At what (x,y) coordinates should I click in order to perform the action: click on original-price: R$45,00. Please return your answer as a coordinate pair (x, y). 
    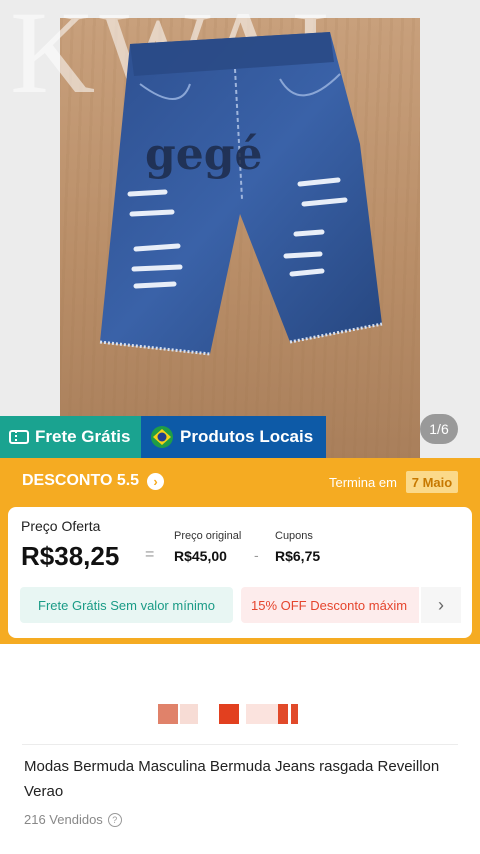
    Looking at the image, I should click on (200, 556).